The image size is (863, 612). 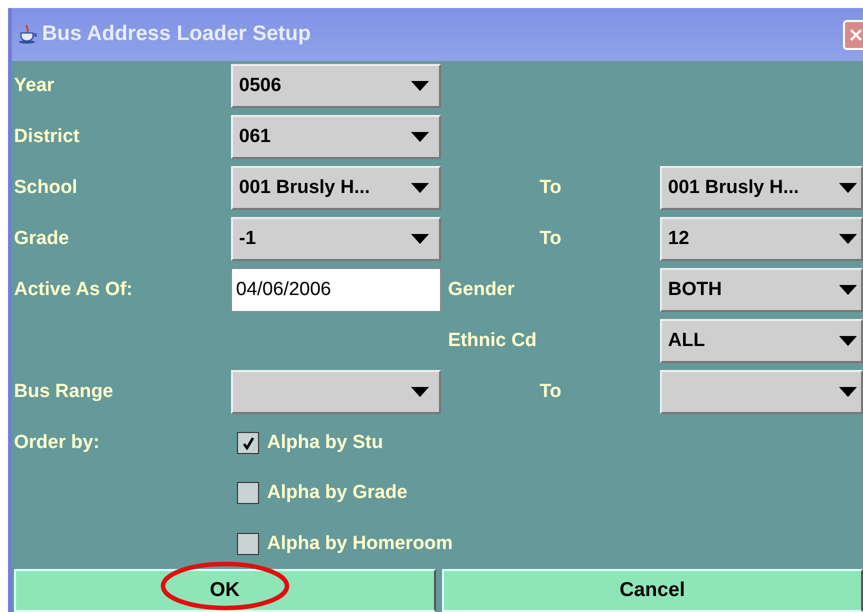 What do you see at coordinates (336, 86) in the screenshot?
I see `dropdown: 0506` at bounding box center [336, 86].